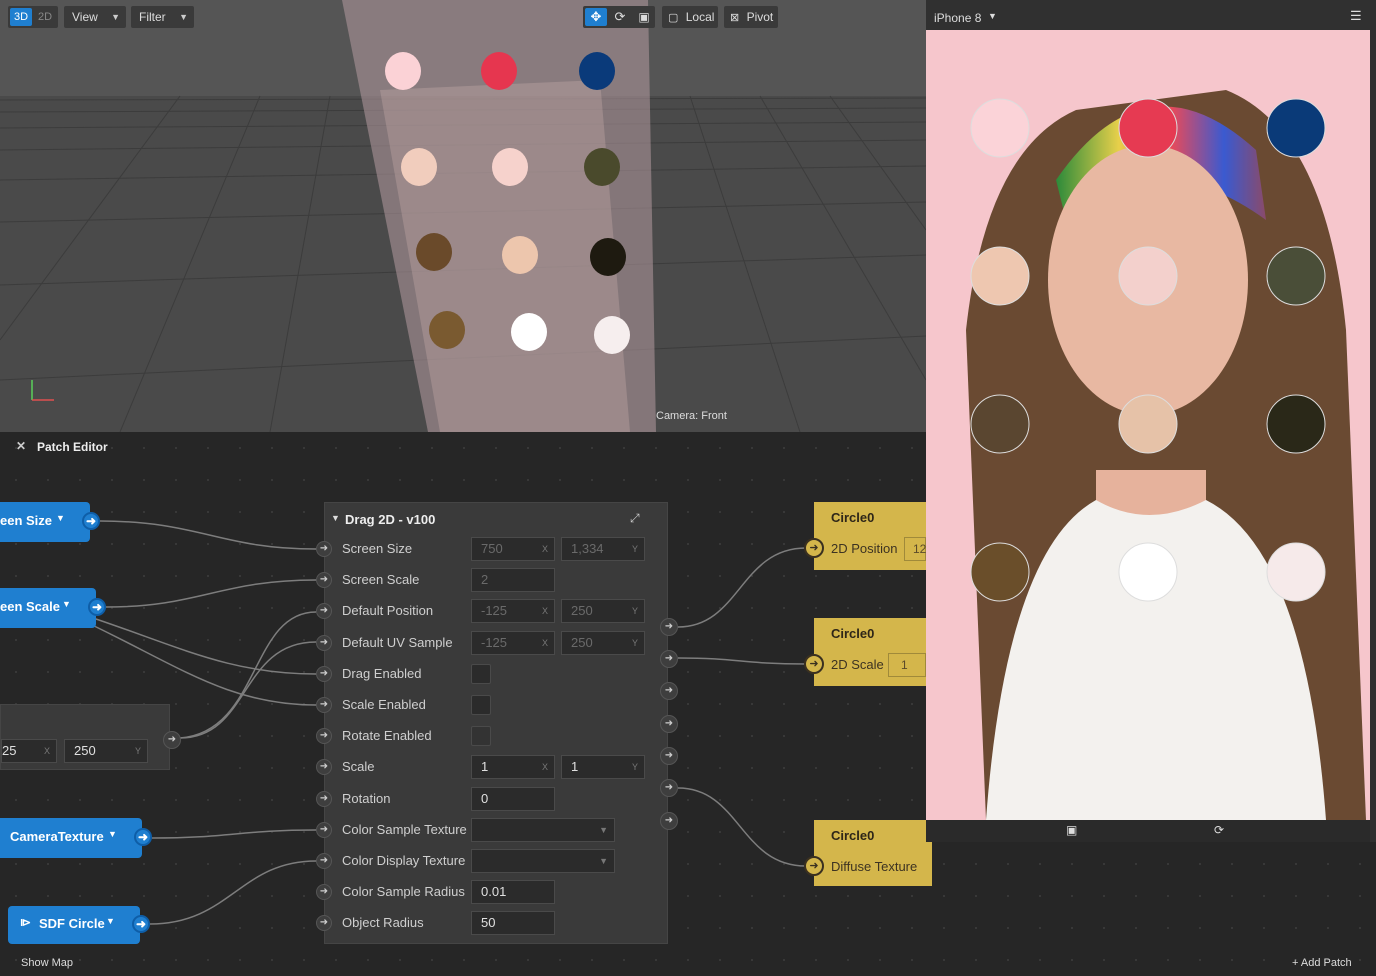  Describe the element at coordinates (384, 704) in the screenshot. I see `input-label: Scale Enabled` at that location.